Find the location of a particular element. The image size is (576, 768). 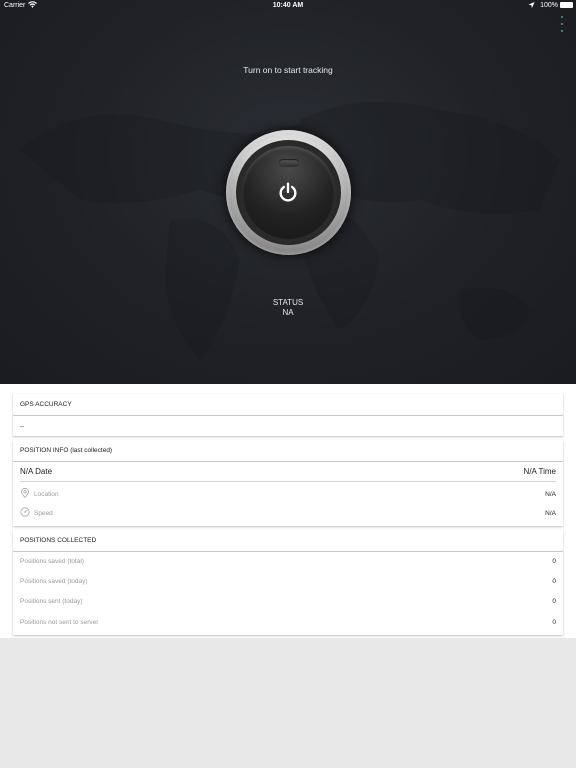

location-value: N/A is located at coordinates (550, 494).